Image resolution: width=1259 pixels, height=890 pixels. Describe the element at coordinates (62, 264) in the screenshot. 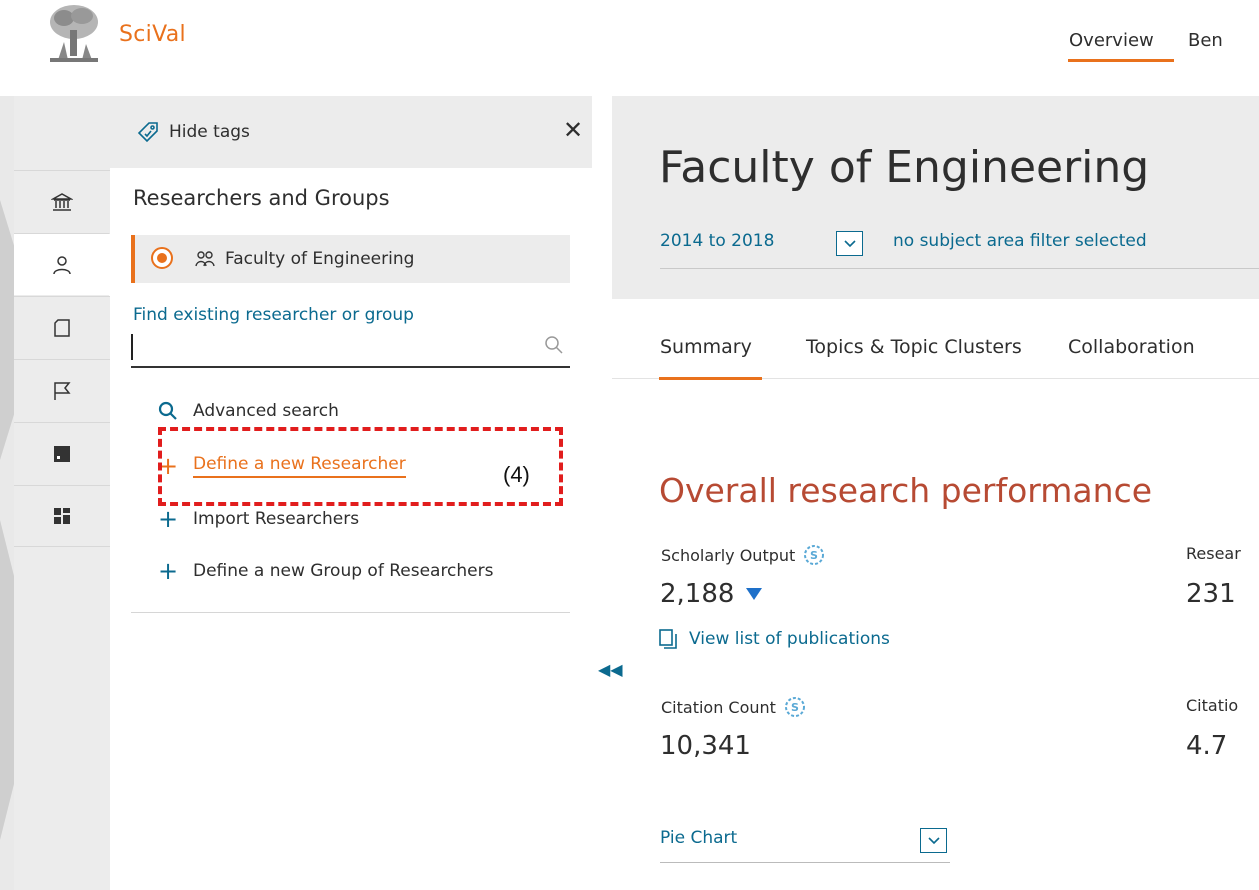

I see `person-icon` at that location.